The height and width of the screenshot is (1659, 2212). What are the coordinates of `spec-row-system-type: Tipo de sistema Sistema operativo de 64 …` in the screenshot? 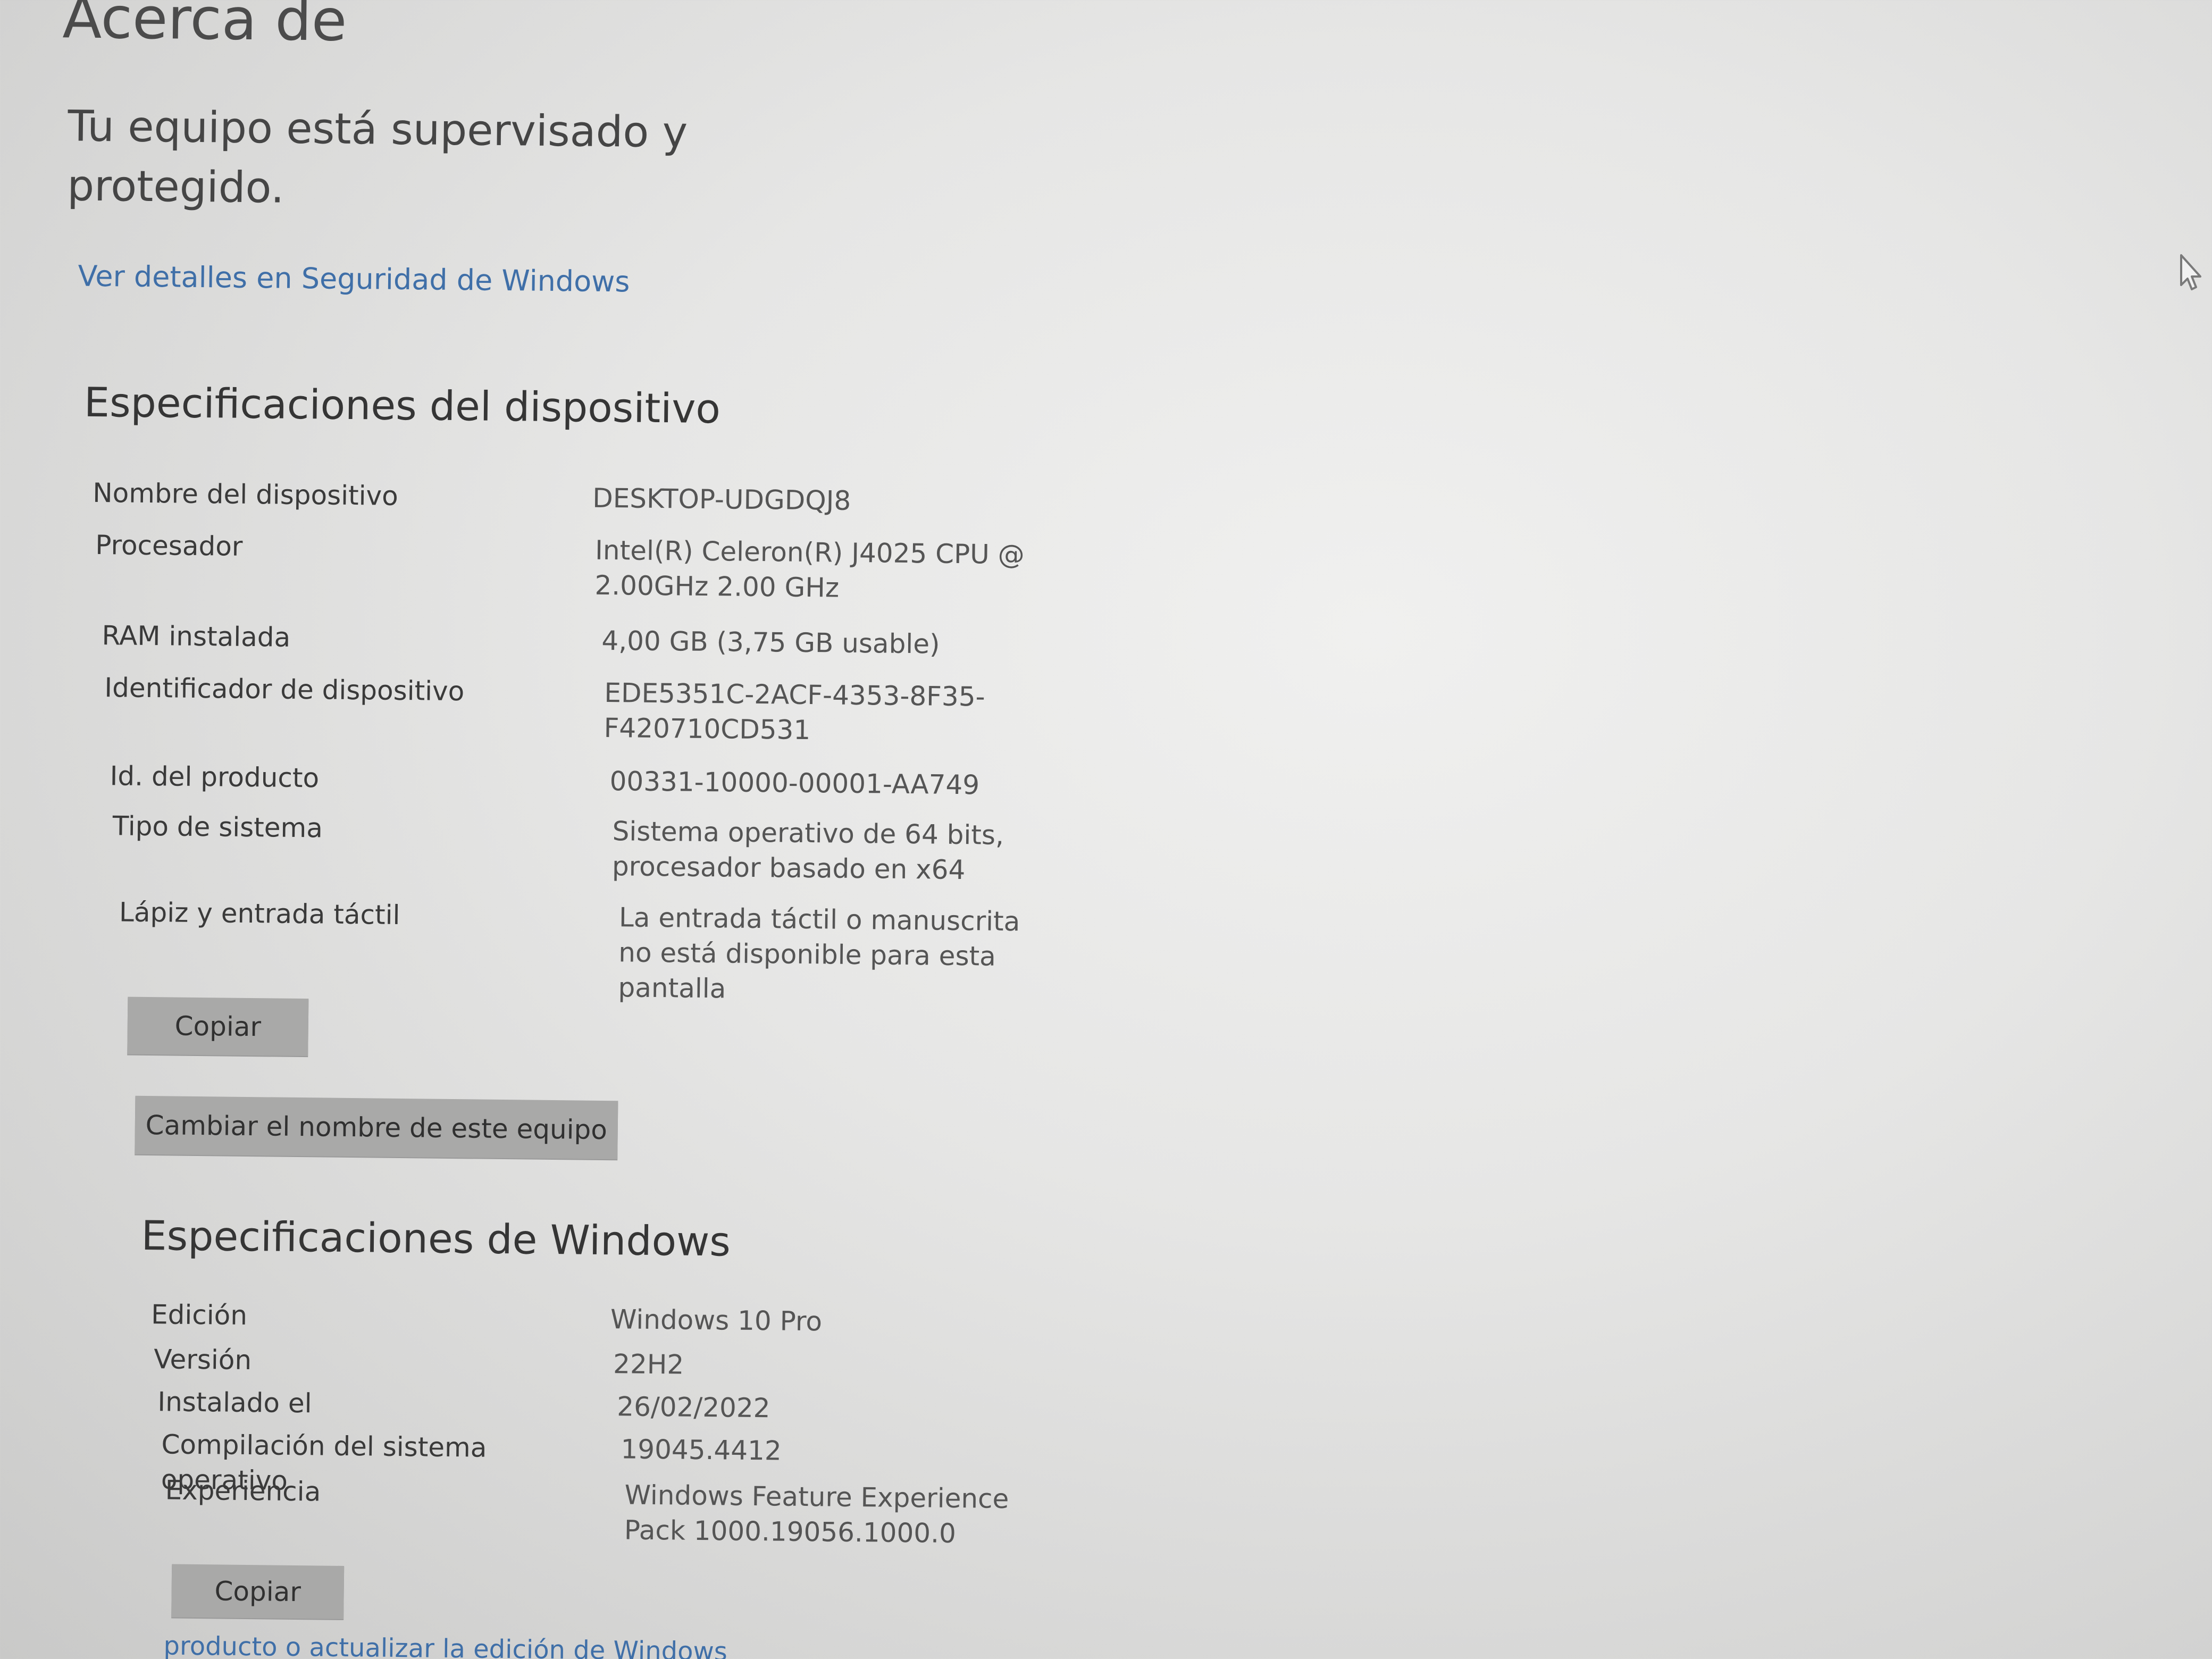 It's located at (564, 848).